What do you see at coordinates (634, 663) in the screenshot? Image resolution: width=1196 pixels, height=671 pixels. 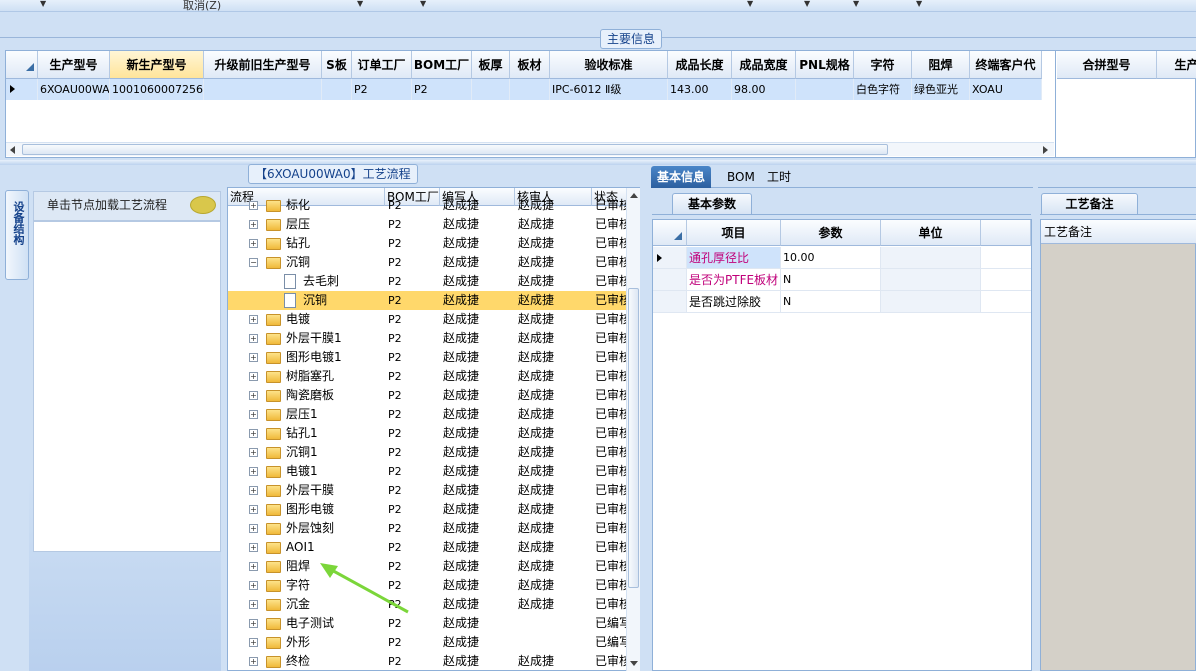 I see `scroll-down-icon` at bounding box center [634, 663].